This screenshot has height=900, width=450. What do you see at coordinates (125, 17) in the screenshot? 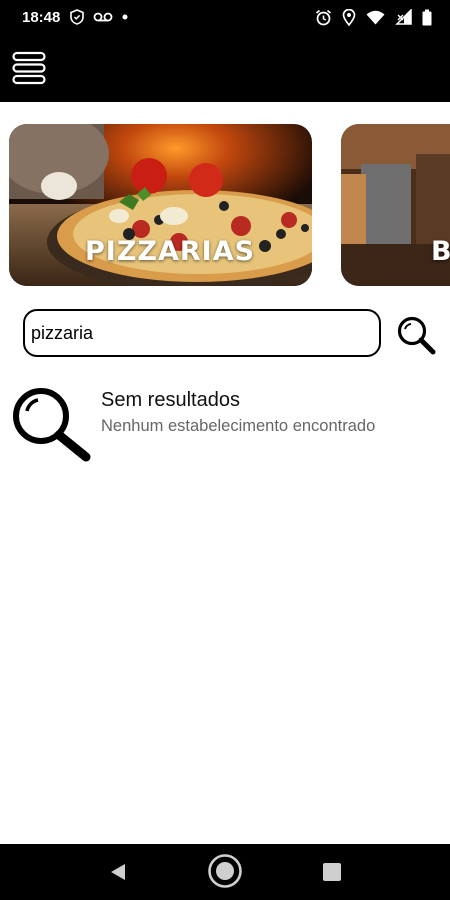
I see `dot-icon` at bounding box center [125, 17].